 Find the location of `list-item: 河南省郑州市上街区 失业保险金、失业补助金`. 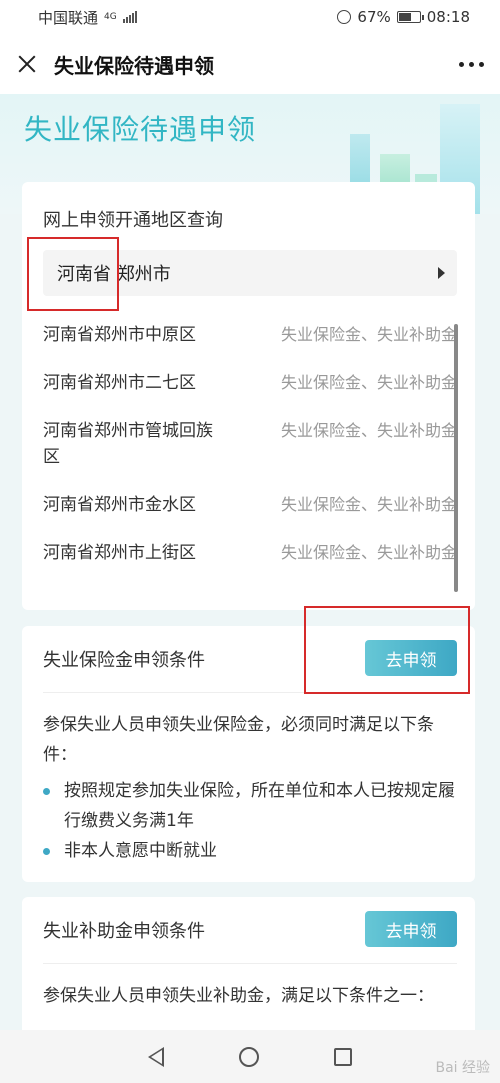

list-item: 河南省郑州市上街区 失业保险金、失业补助金 is located at coordinates (250, 553).